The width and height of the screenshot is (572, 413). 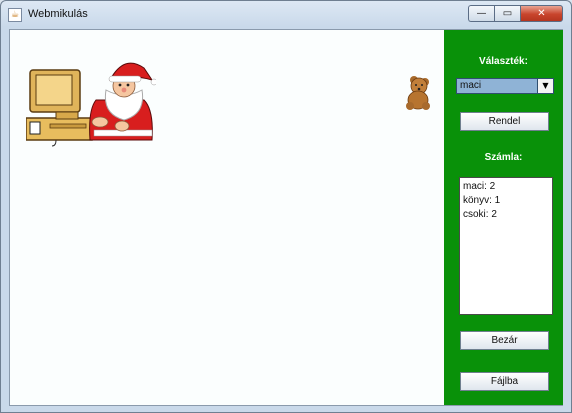 What do you see at coordinates (541, 13) in the screenshot?
I see `close-window-button: ✕` at bounding box center [541, 13].